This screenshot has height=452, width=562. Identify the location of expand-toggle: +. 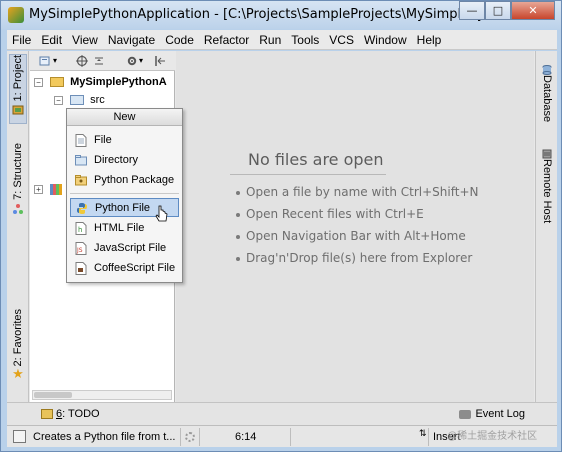
(38, 189).